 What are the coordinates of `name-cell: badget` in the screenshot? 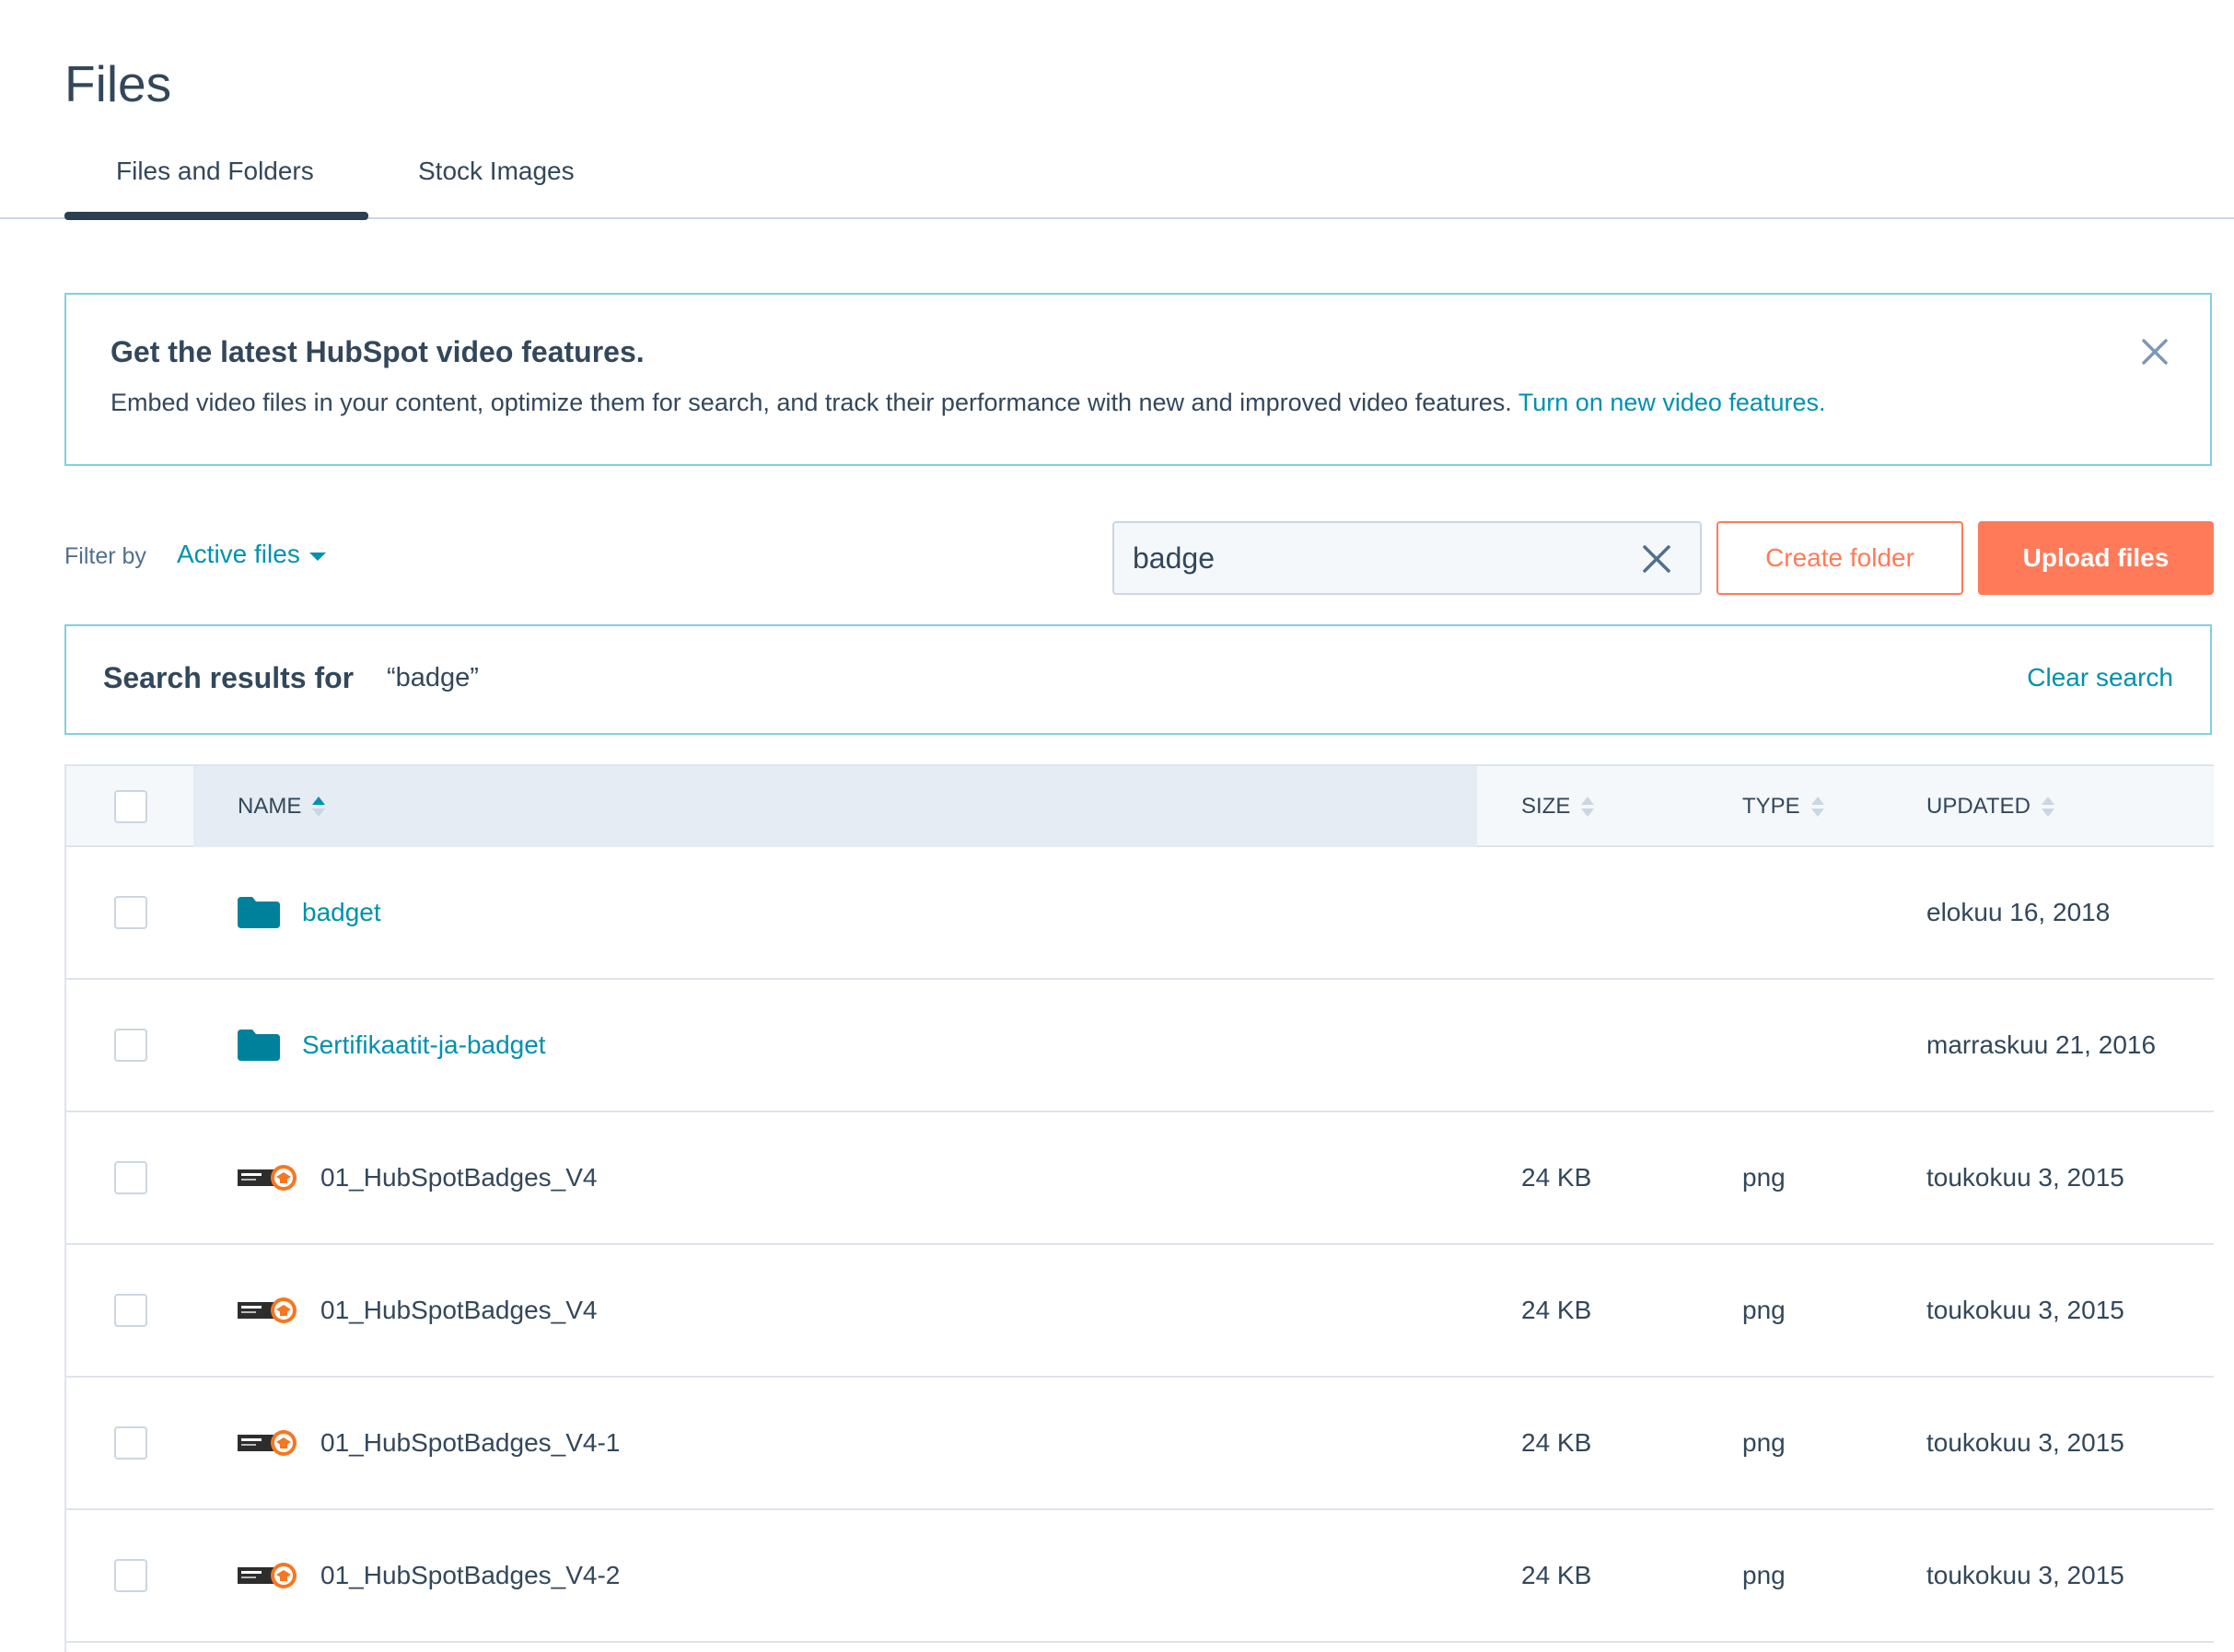 It's located at (309, 912).